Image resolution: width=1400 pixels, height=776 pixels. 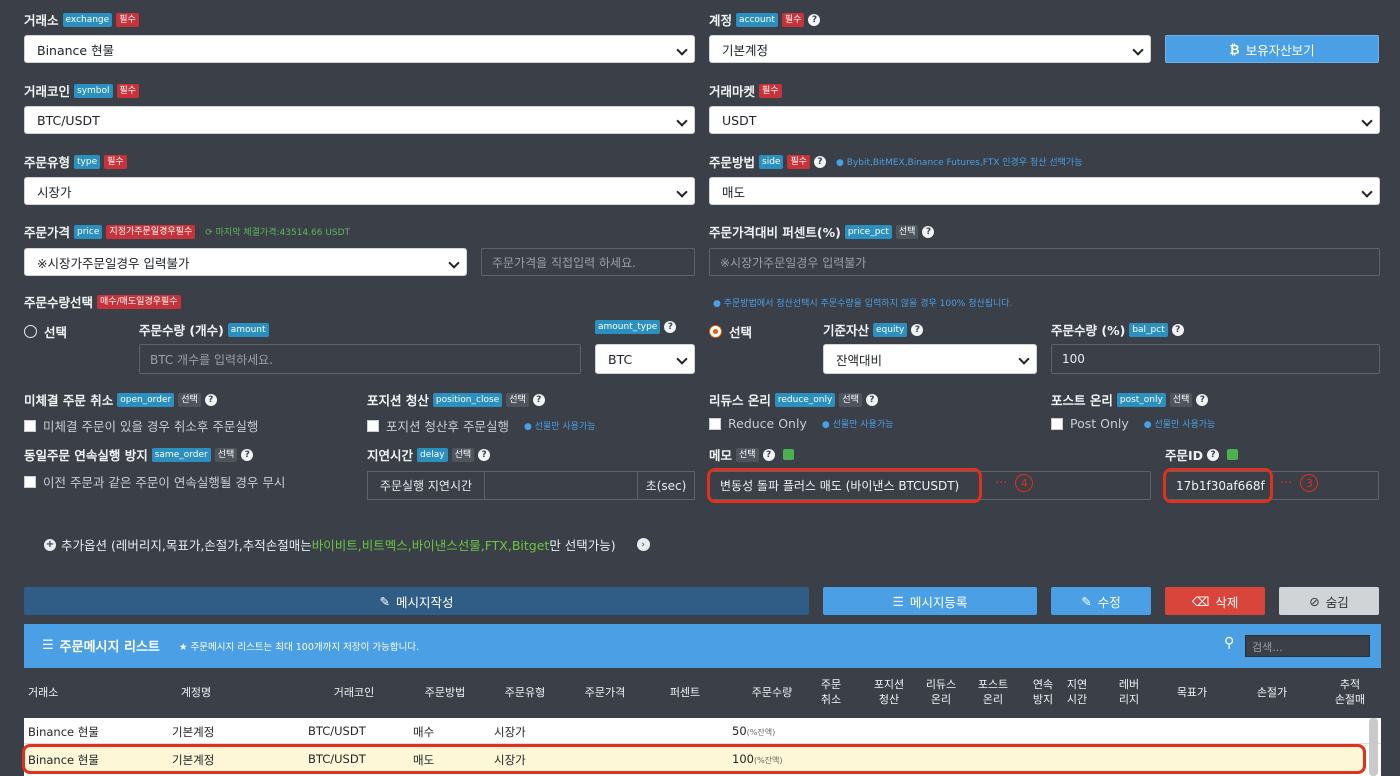 What do you see at coordinates (193, 732) in the screenshot?
I see `cell-account: 기본계정` at bounding box center [193, 732].